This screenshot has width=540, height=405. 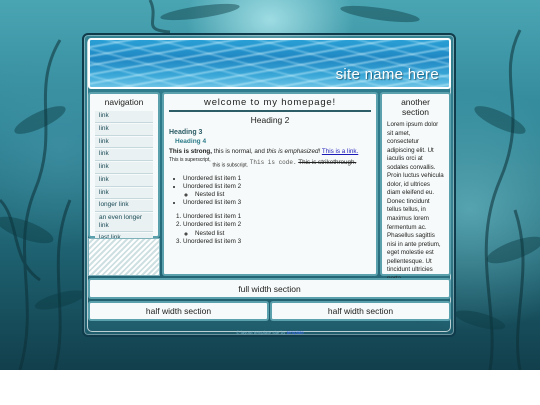 What do you see at coordinates (293, 151) in the screenshot?
I see `emphasized-text: this is emphasized!` at bounding box center [293, 151].